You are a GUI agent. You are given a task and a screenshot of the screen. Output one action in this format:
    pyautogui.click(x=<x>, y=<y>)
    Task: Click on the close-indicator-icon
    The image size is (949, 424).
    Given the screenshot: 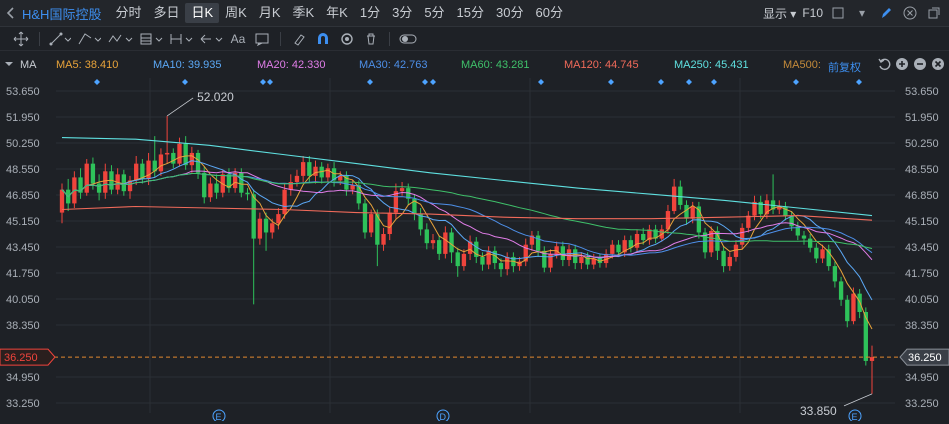 What is the action you would take?
    pyautogui.click(x=938, y=65)
    